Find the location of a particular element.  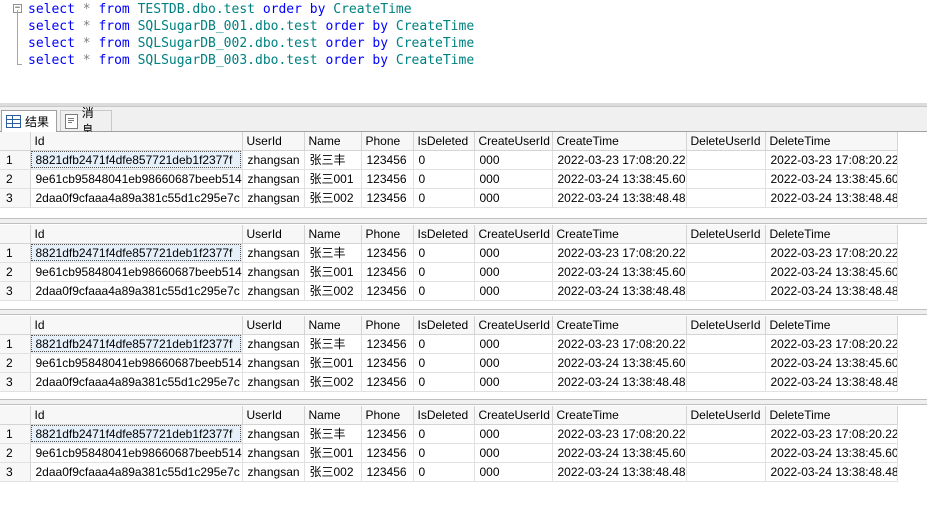

column-header: DeleteUserId is located at coordinates (726, 325).